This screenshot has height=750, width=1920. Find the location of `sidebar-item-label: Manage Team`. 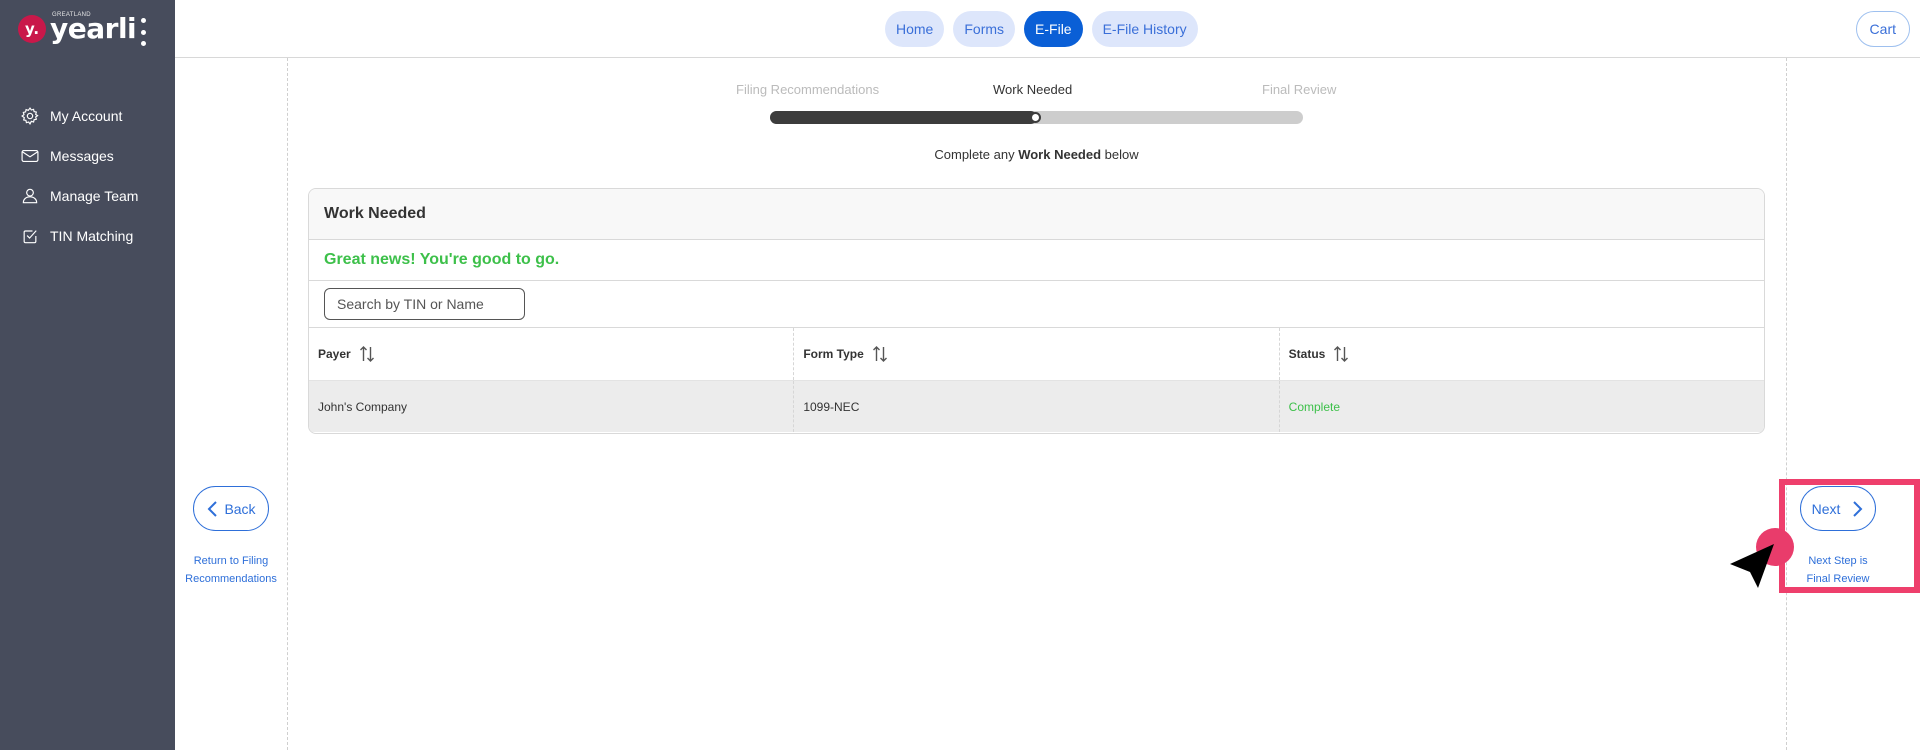

sidebar-item-label: Manage Team is located at coordinates (94, 196).